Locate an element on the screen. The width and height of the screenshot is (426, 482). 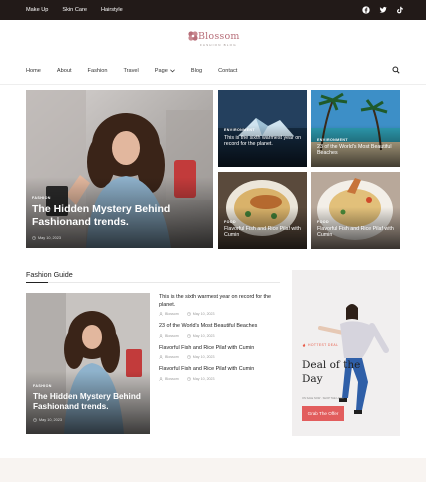
grab-offer-button: Grab The Offer is located at coordinates (323, 413).